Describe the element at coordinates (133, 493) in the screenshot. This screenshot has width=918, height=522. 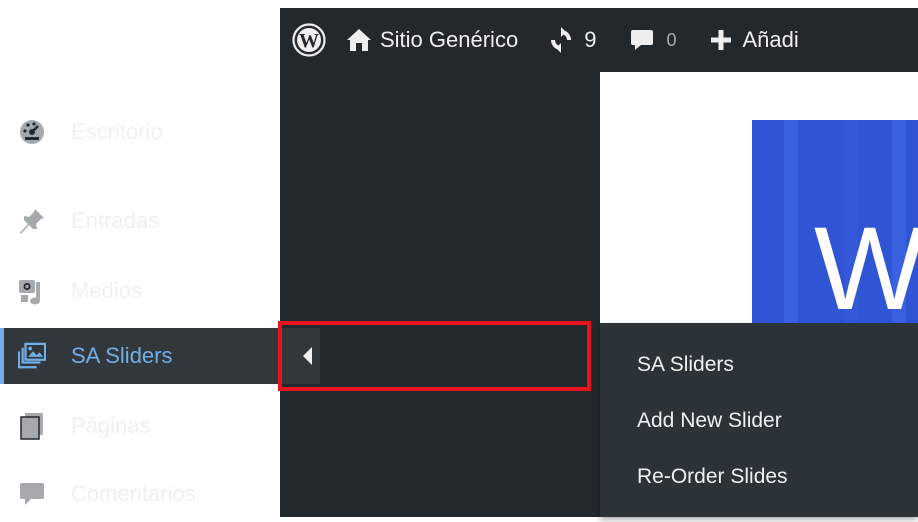
I see `sidebar-item-label: Comentarios` at that location.